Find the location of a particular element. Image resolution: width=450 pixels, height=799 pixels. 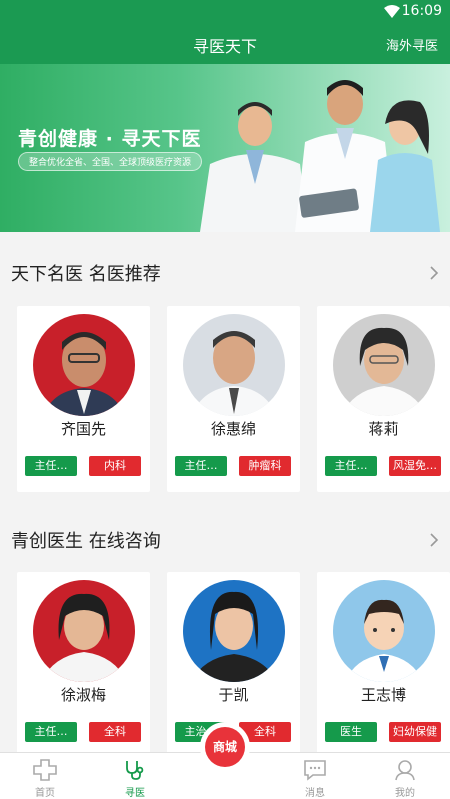

nav-label-messages: 消息 is located at coordinates (315, 793).